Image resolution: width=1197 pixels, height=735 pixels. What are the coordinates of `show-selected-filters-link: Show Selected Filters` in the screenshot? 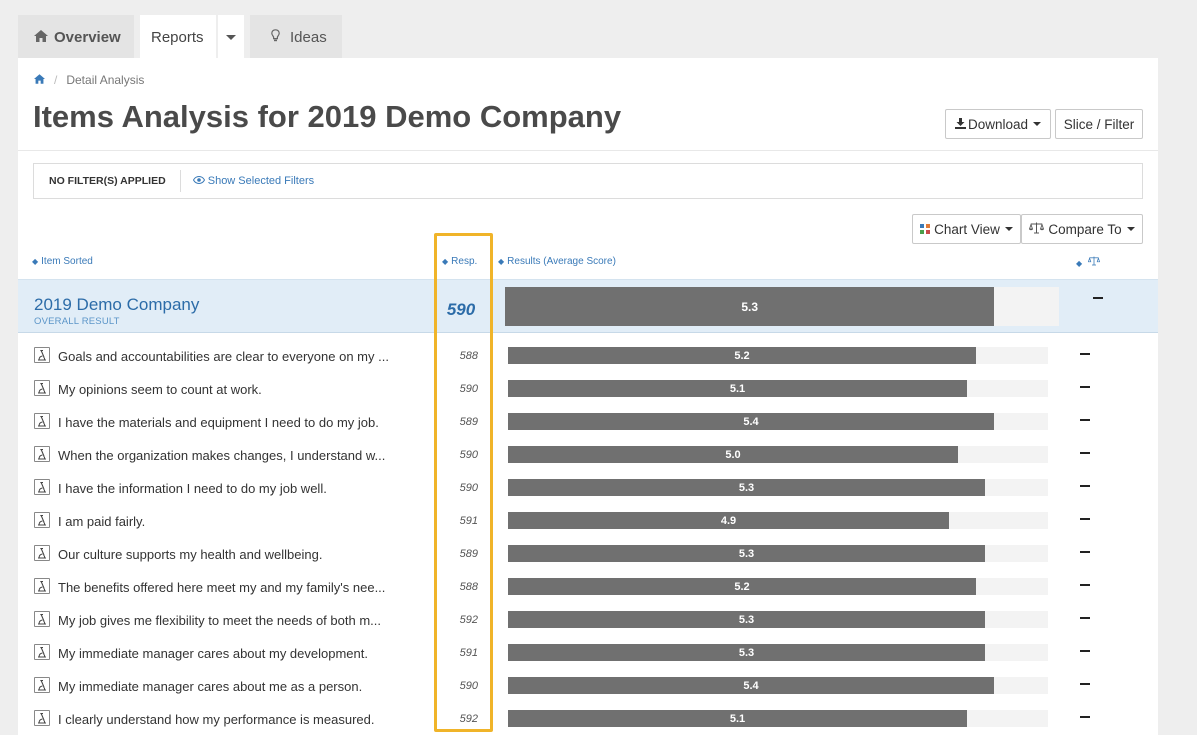 It's located at (247, 181).